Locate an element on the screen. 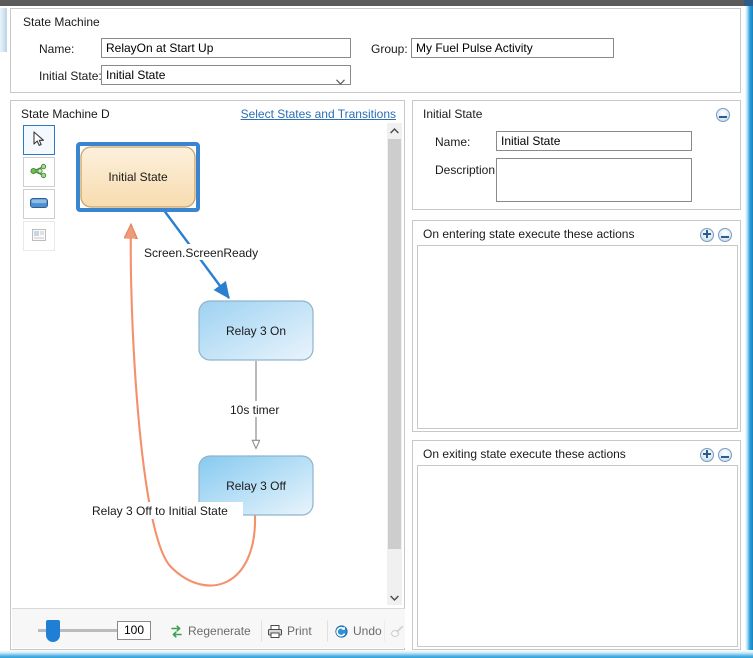 The width and height of the screenshot is (753, 658). transition-tool-button is located at coordinates (39, 172).